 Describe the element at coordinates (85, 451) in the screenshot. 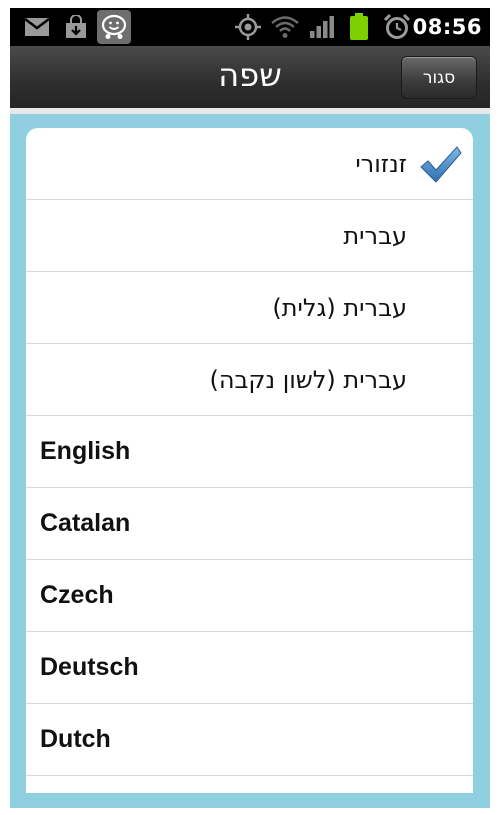

I see `language-label: English` at that location.